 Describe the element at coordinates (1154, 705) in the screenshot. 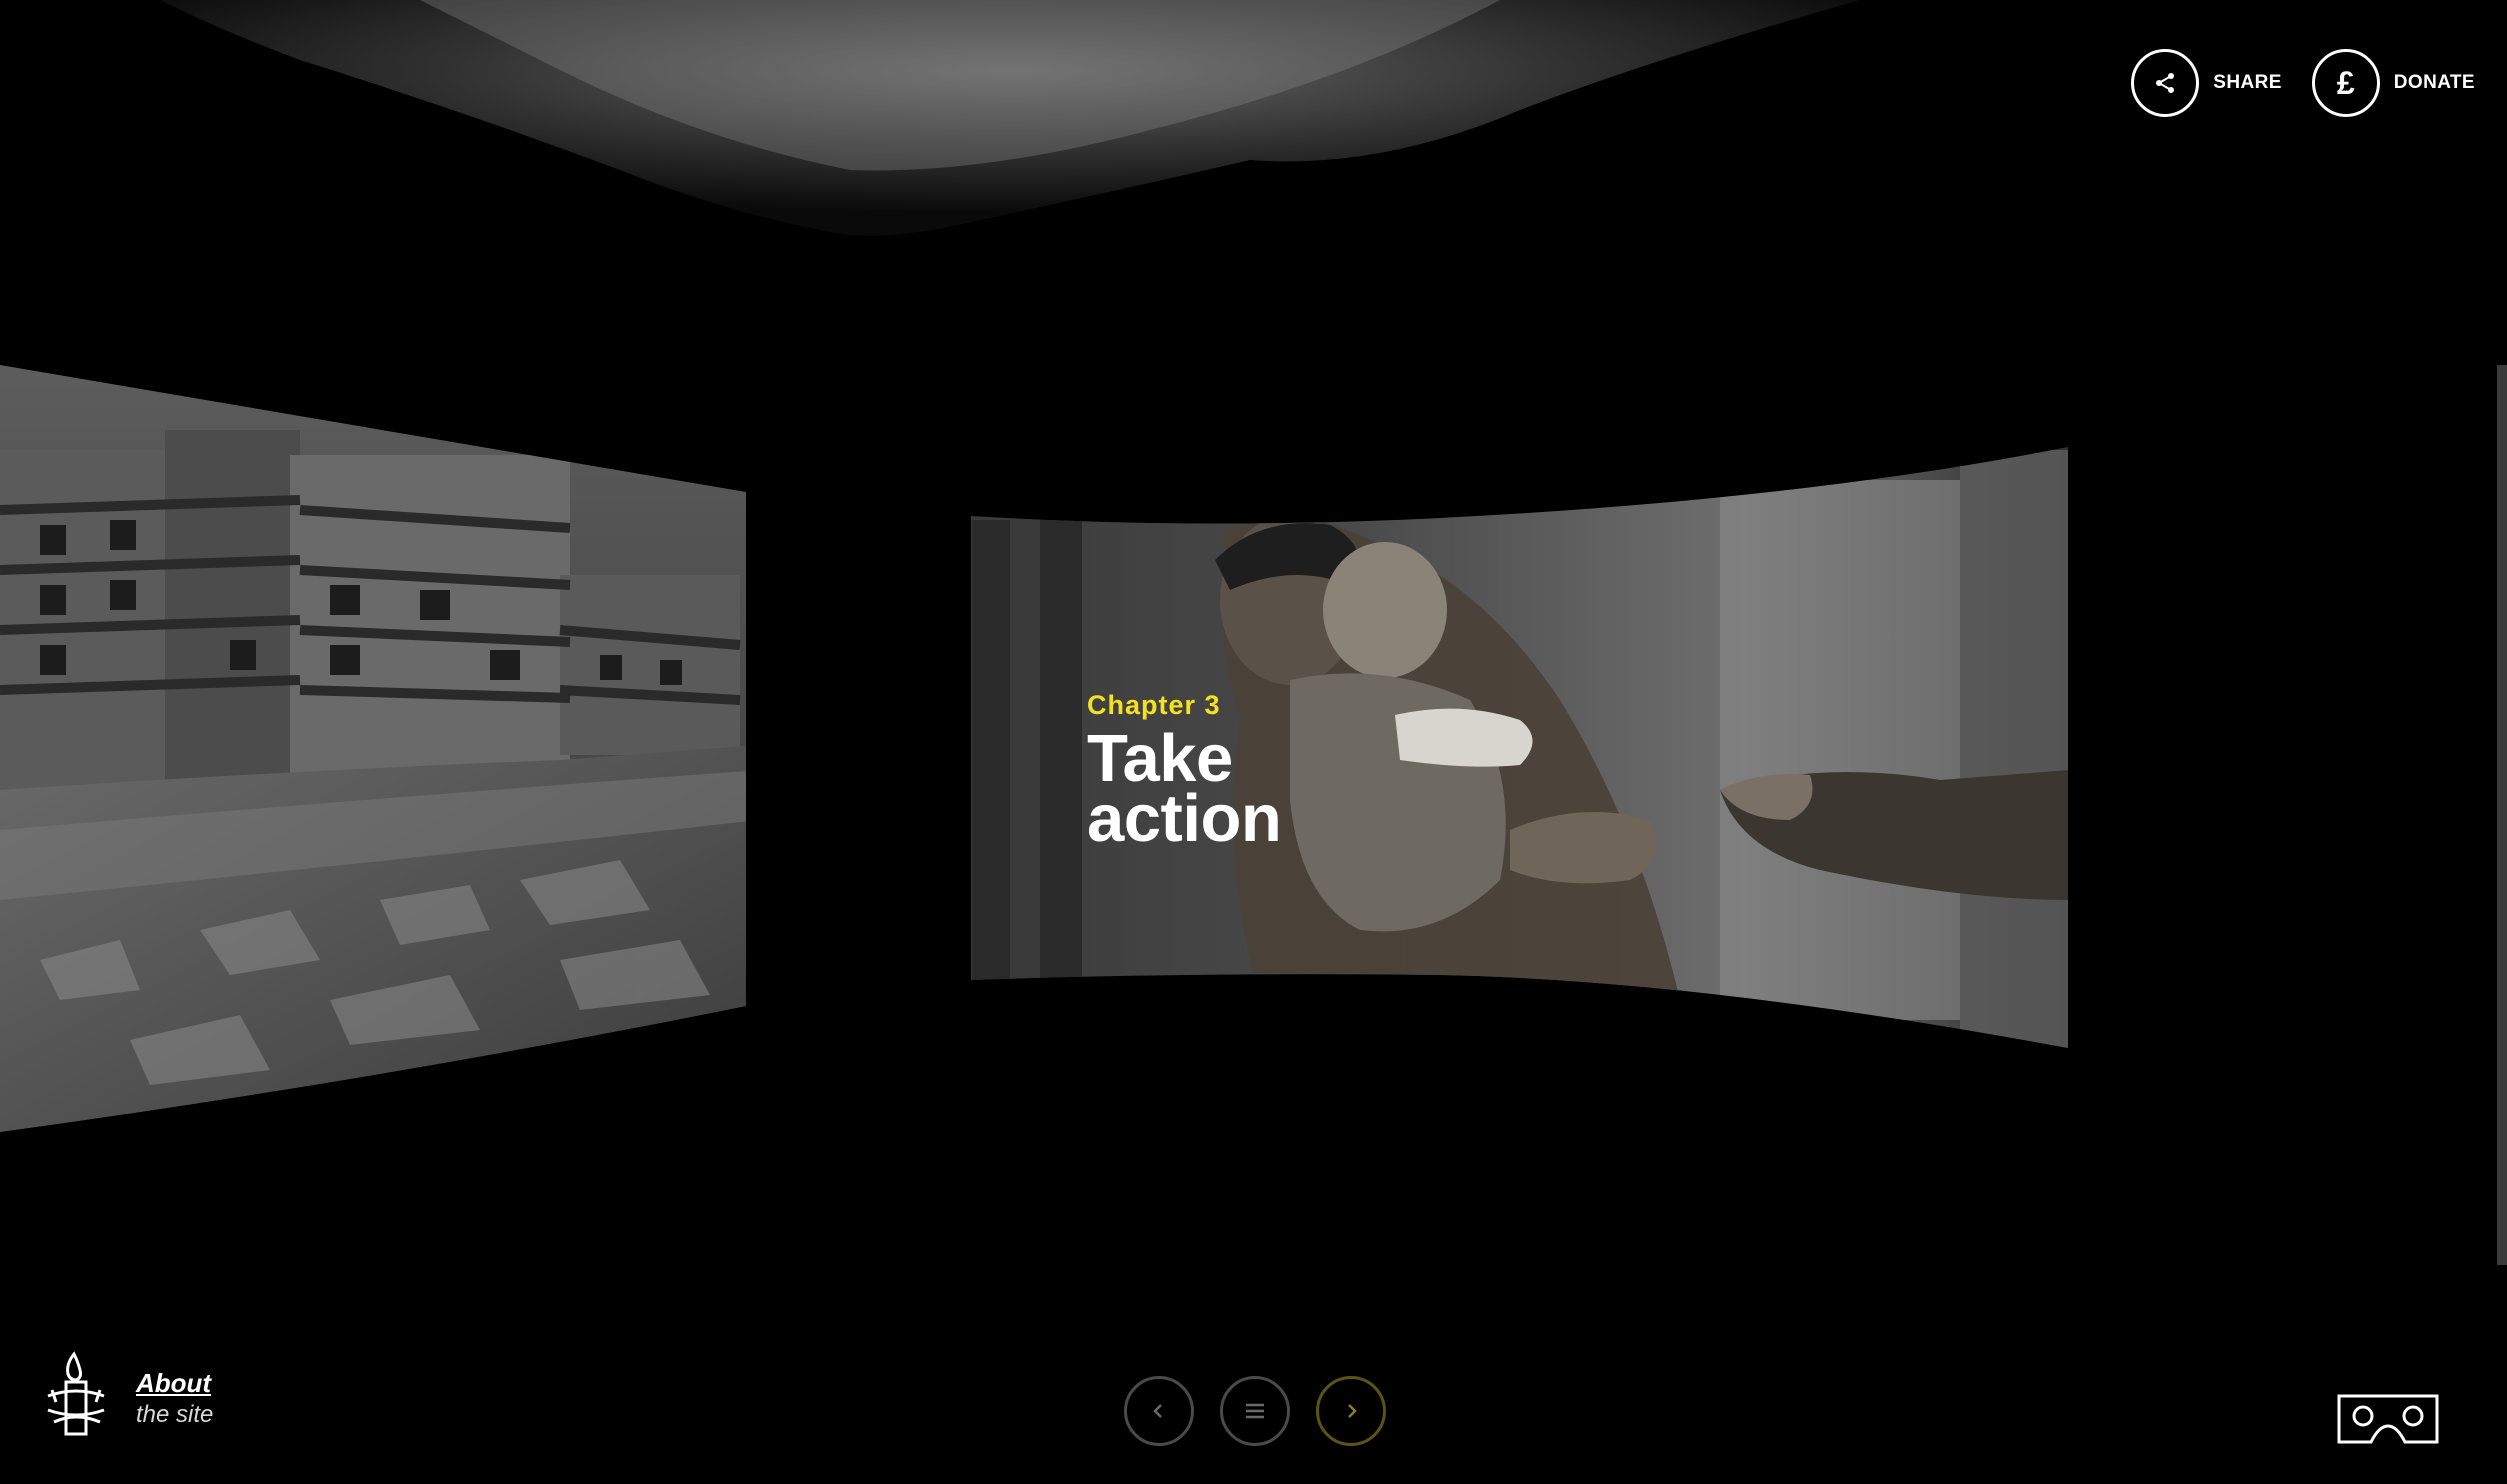

I see `chapter-number: Chapter 3` at that location.